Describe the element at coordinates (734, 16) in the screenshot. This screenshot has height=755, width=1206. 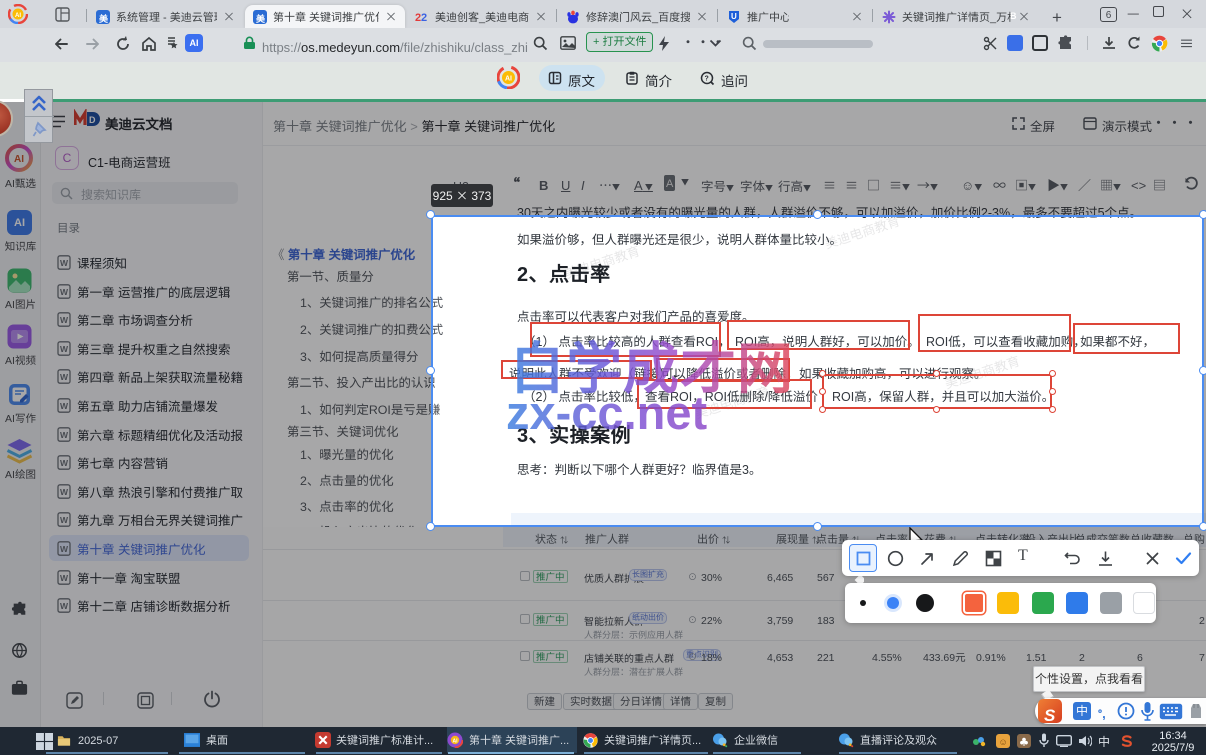
I see `svg-text: U` at that location.